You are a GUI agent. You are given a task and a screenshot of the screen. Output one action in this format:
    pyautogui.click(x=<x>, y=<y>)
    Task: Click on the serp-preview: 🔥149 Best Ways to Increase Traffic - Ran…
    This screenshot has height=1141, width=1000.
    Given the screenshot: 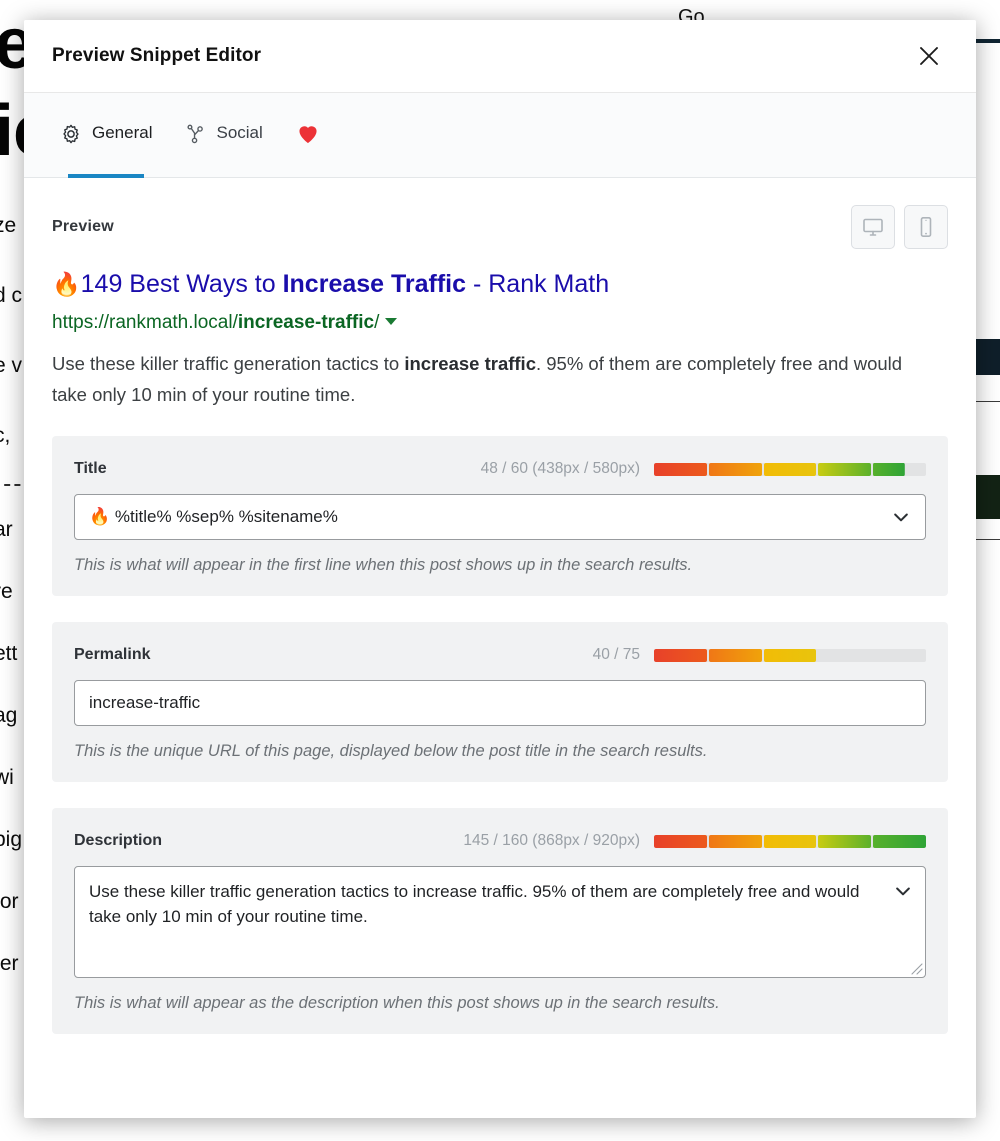 What is the action you would take?
    pyautogui.click(x=500, y=339)
    